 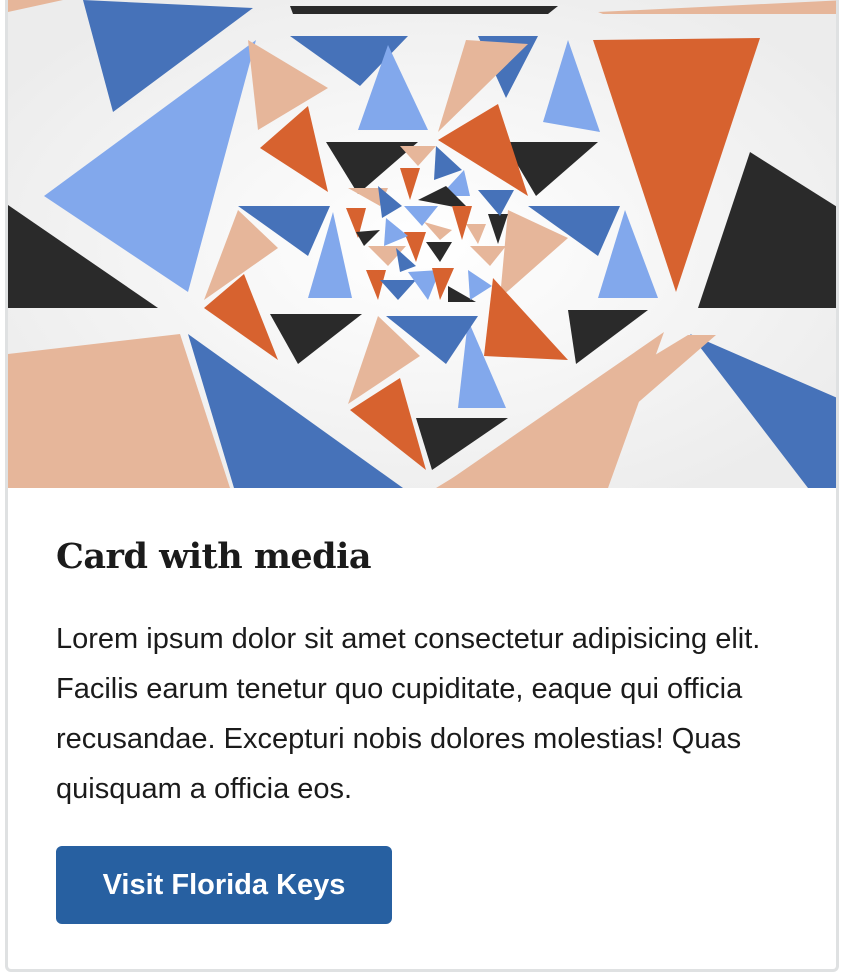 I want to click on card-title: Card with media, so click(x=214, y=556).